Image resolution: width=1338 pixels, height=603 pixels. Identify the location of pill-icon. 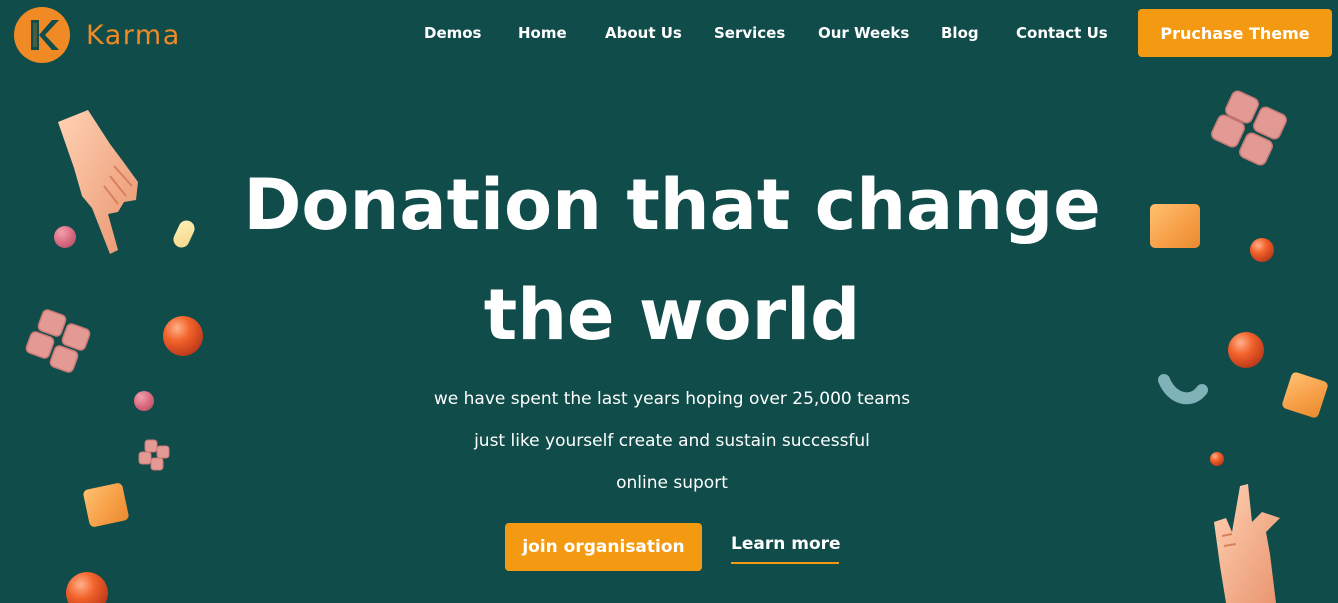
(184, 234).